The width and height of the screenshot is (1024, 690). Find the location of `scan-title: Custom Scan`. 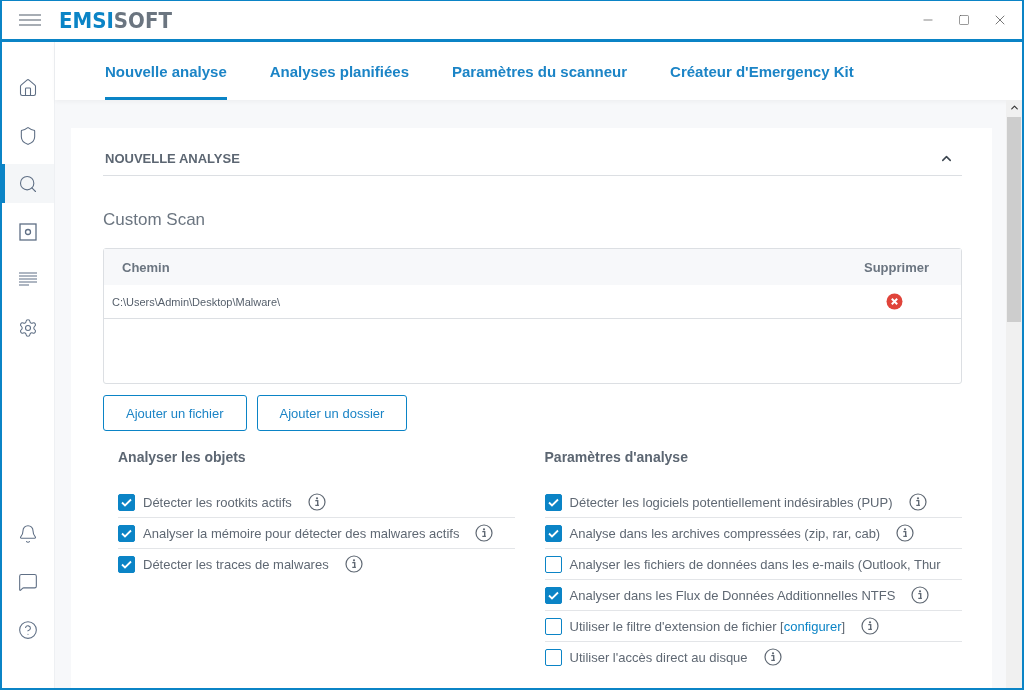

scan-title: Custom Scan is located at coordinates (155, 220).